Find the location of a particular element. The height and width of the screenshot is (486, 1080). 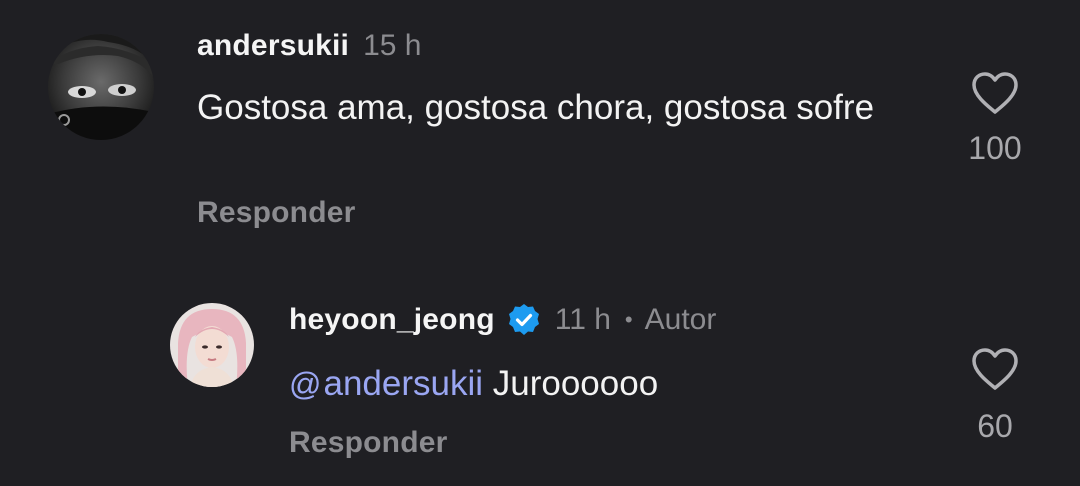

comment-header: andersukii 15 h is located at coordinates (309, 46).